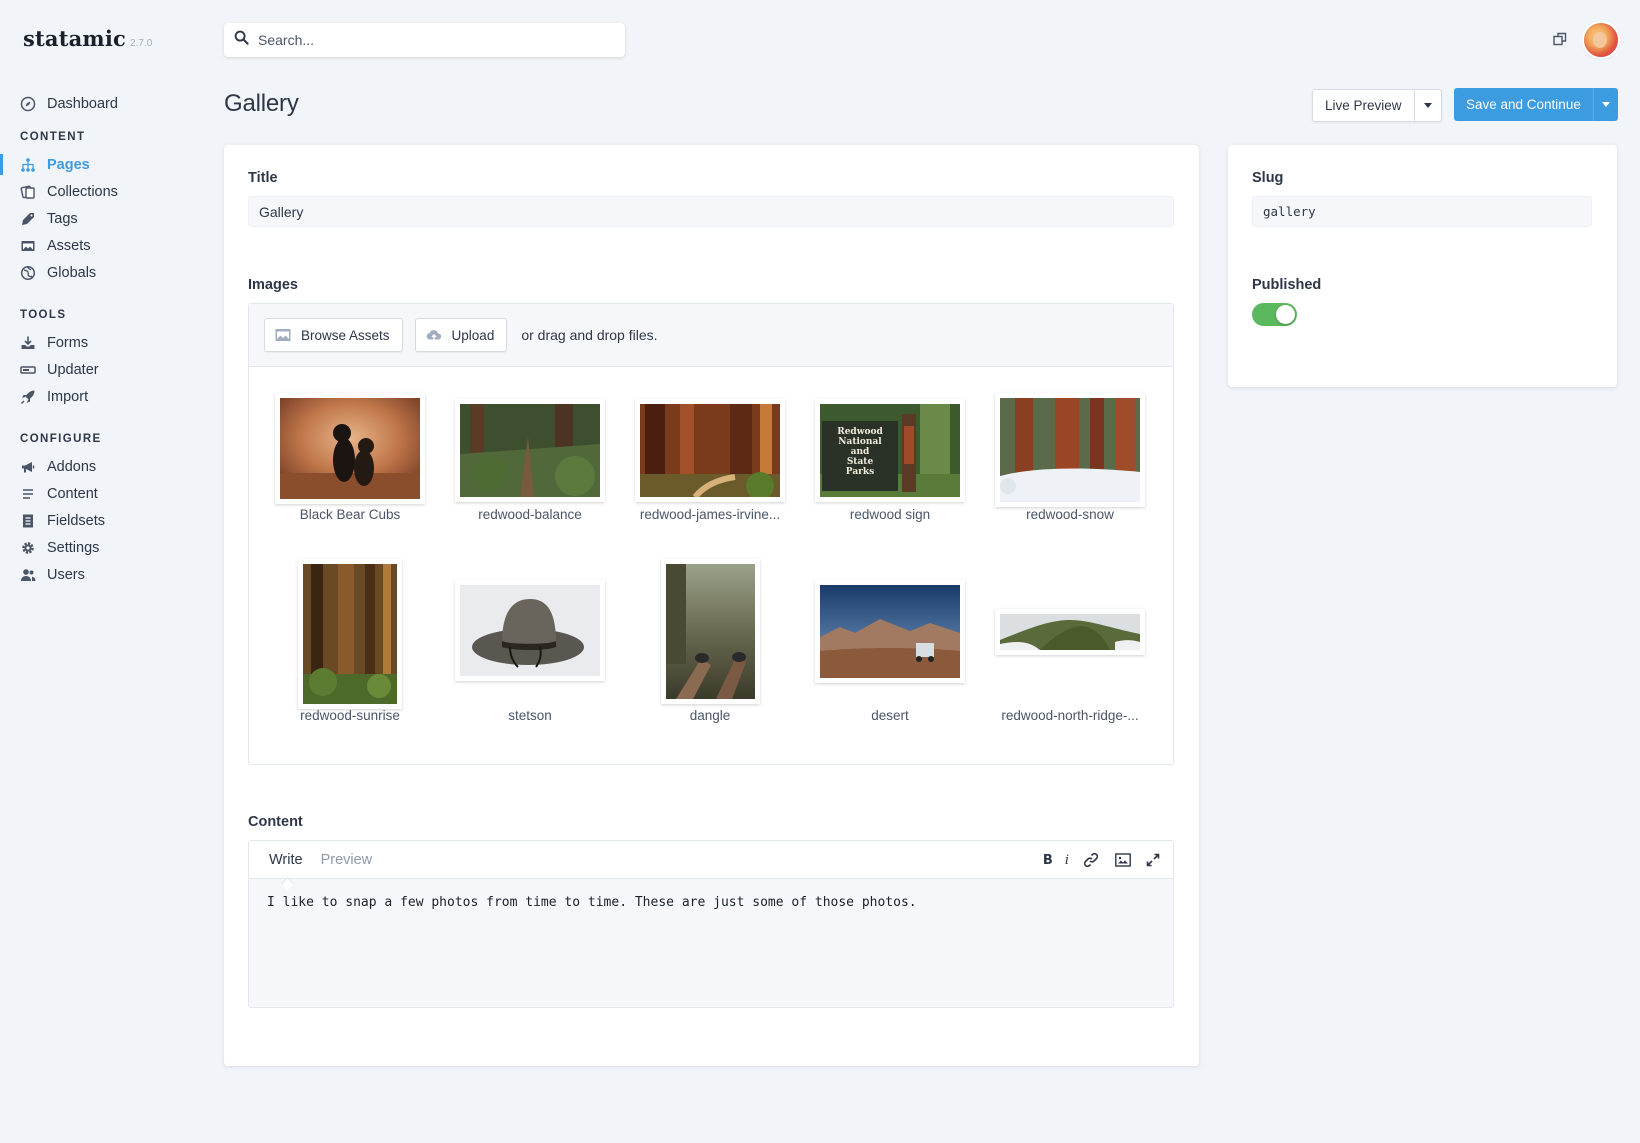 The image size is (1640, 1143). What do you see at coordinates (73, 547) in the screenshot?
I see `sidebar-item-label: Settings` at bounding box center [73, 547].